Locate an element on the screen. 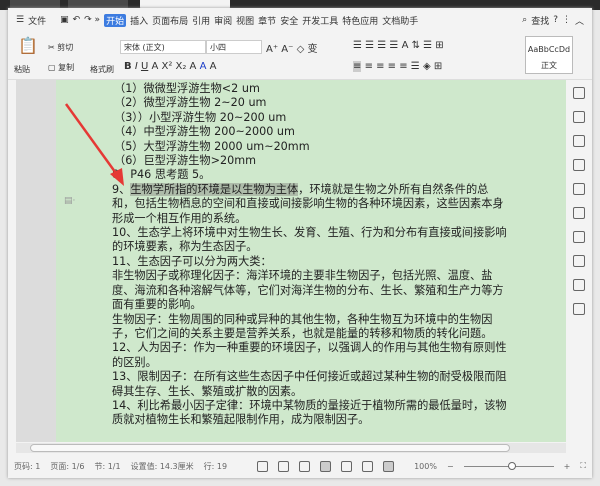 Image resolution: width=600 pixels, height=486 pixels. settings-icon is located at coordinates (579, 165).